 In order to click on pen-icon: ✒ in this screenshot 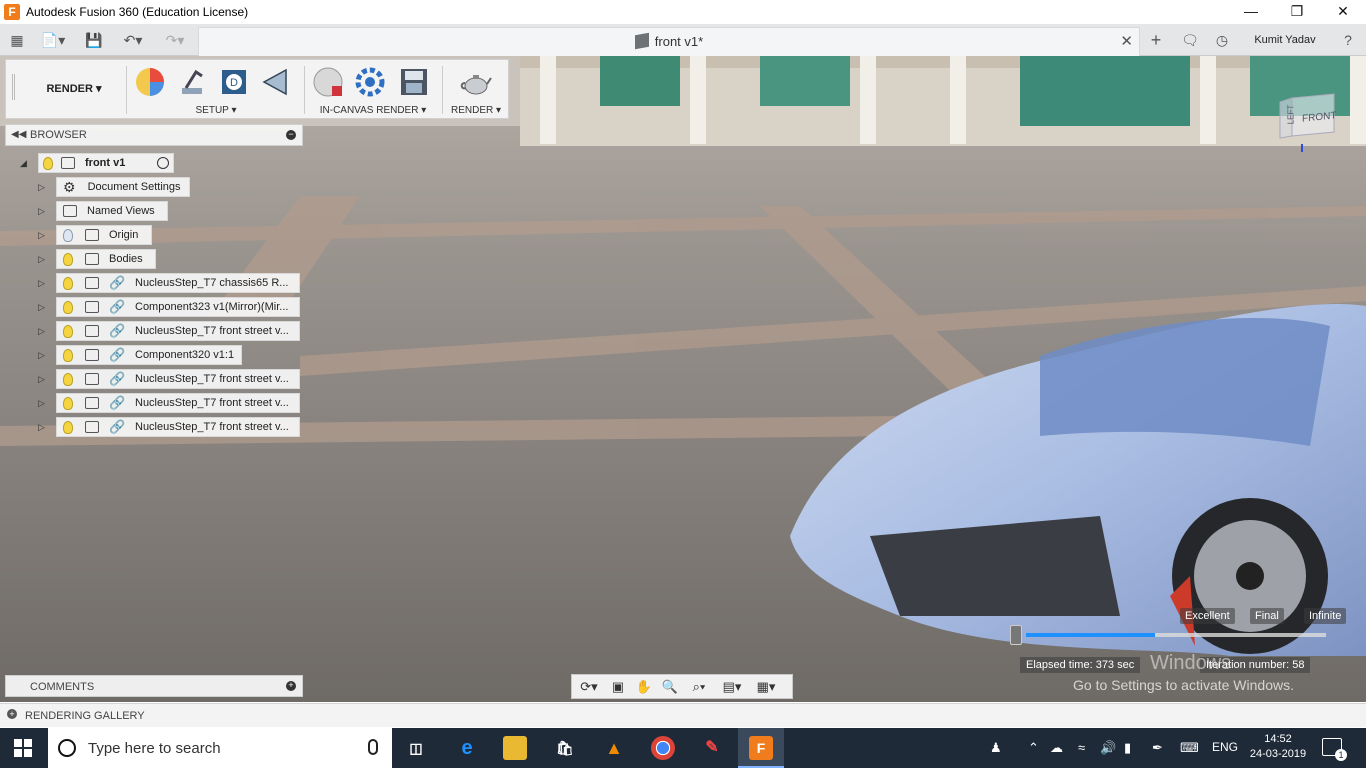, I will do `click(1157, 748)`.